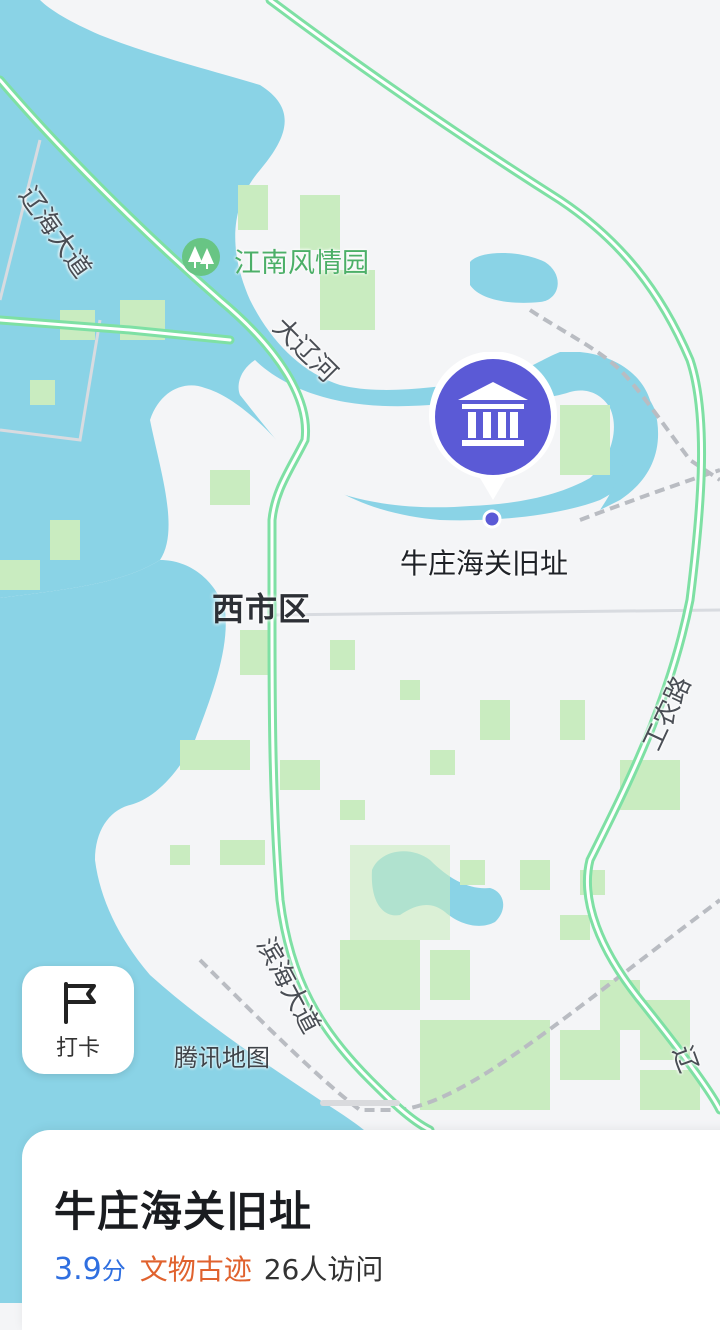 The height and width of the screenshot is (1330, 720). I want to click on district-label: 西市区, so click(262, 609).